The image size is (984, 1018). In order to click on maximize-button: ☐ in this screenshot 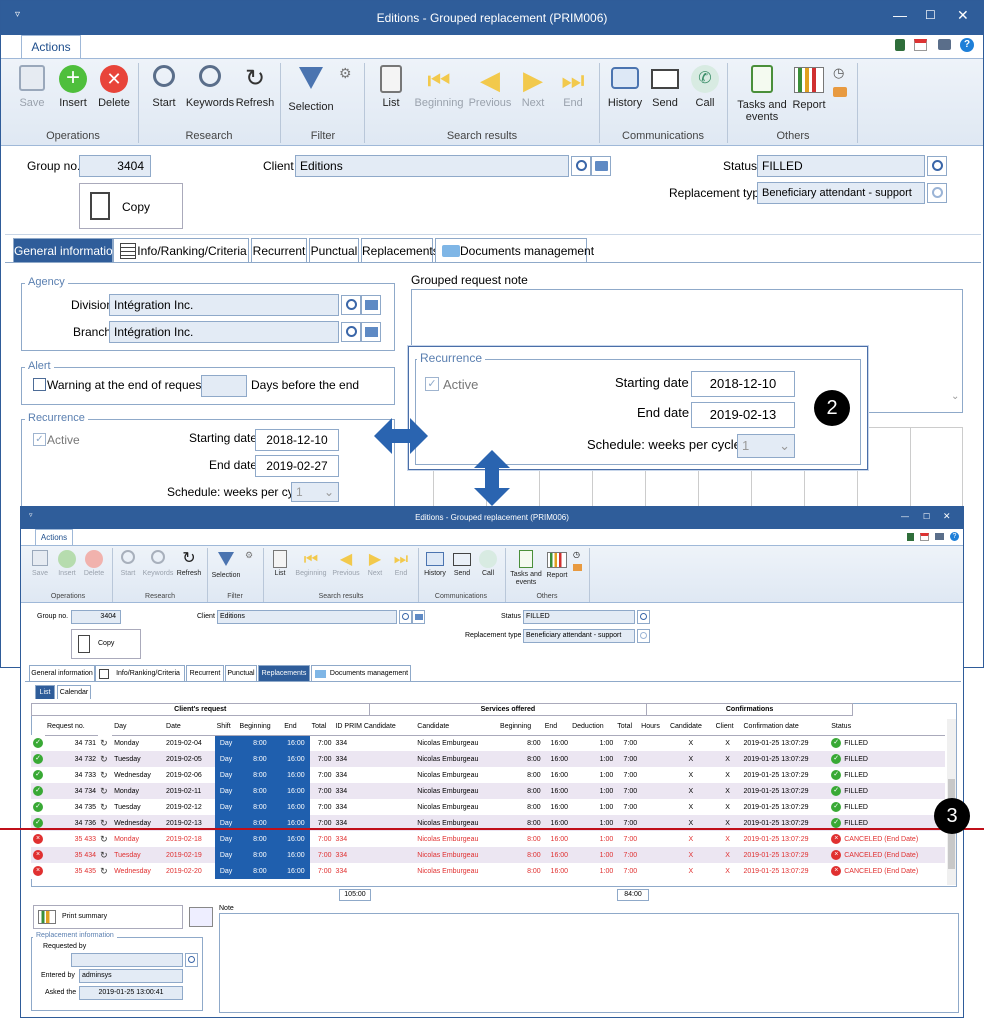, I will do `click(926, 516)`.